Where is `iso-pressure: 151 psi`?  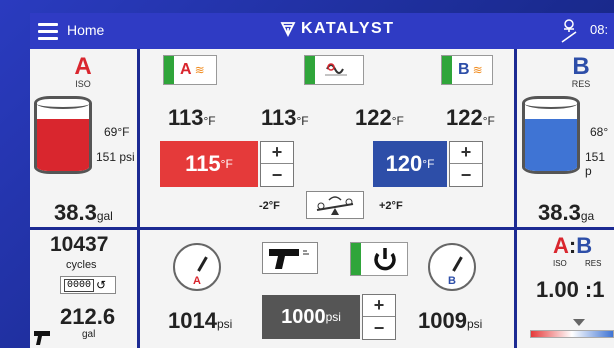 iso-pressure: 151 psi is located at coordinates (115, 157).